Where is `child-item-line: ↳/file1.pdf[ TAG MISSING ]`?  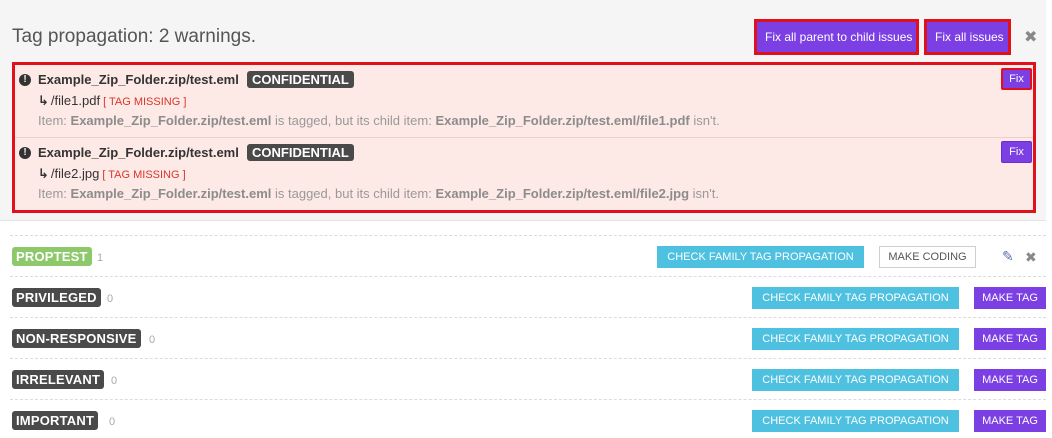
child-item-line: ↳/file1.pdf[ TAG MISSING ] is located at coordinates (112, 101).